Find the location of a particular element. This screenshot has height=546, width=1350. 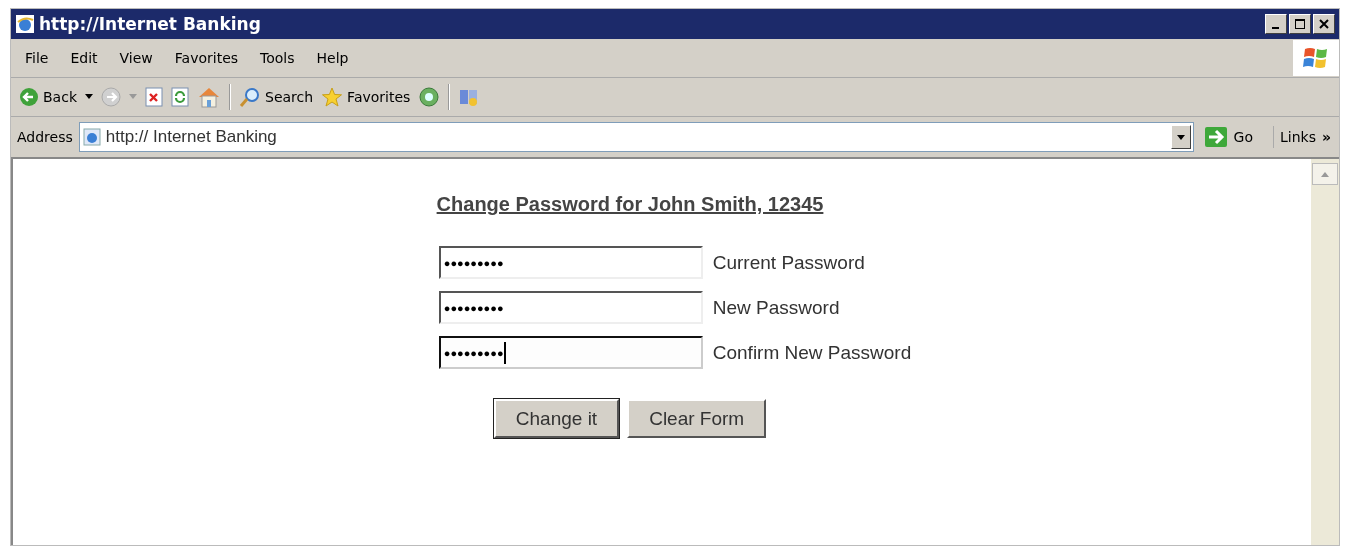

maximize-button is located at coordinates (1300, 24).